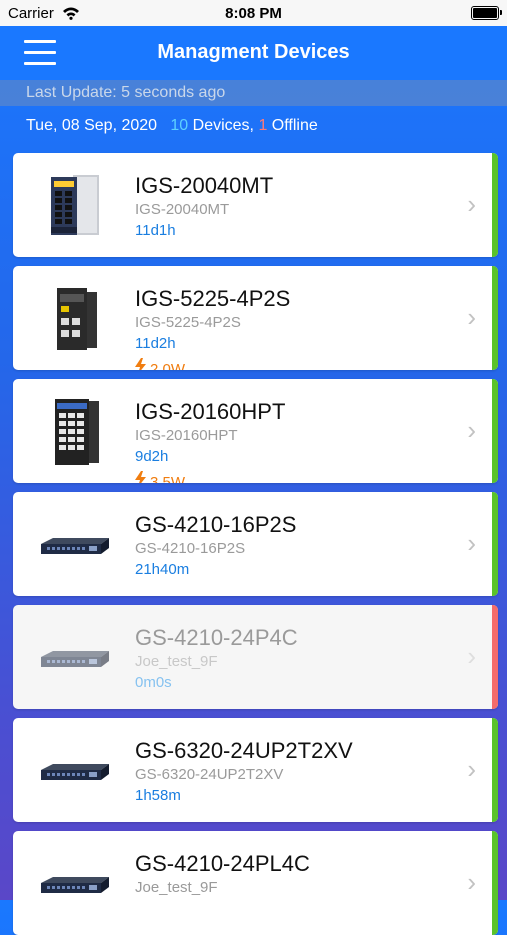  I want to click on device-uptime: 1h58m, so click(158, 795).